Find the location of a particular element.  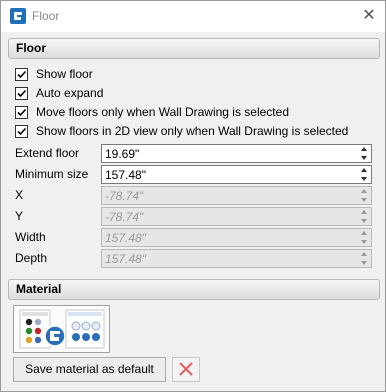

window-title: Floor is located at coordinates (46, 16).